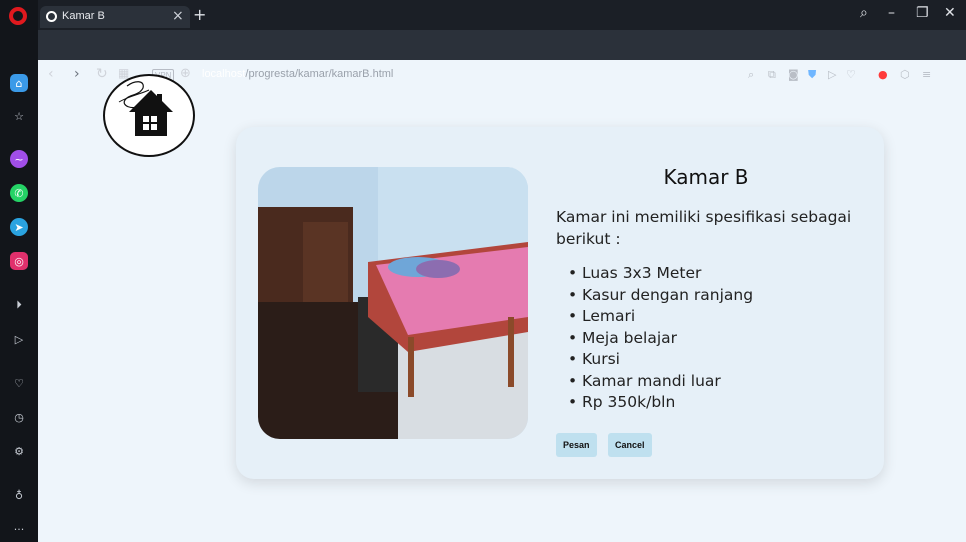 The height and width of the screenshot is (542, 966). I want to click on camera-icon: ◙, so click(793, 74).